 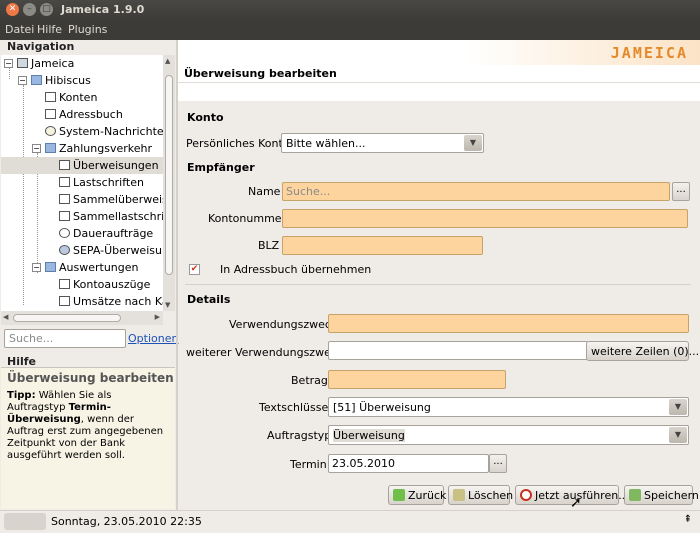 What do you see at coordinates (29, 9) in the screenshot?
I see `minimize-window-button: –` at bounding box center [29, 9].